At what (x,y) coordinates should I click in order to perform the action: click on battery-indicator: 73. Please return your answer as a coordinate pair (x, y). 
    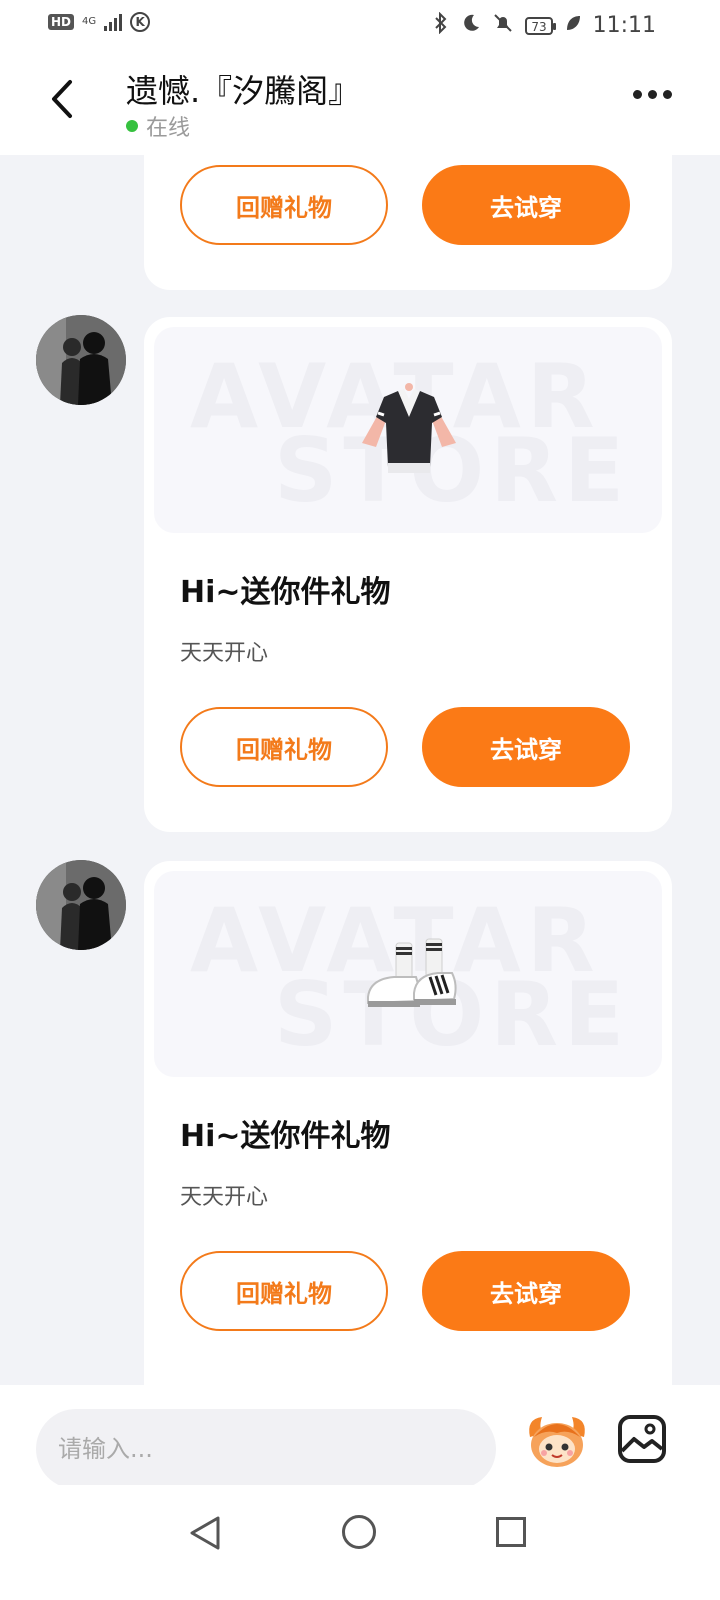
    Looking at the image, I should click on (540, 25).